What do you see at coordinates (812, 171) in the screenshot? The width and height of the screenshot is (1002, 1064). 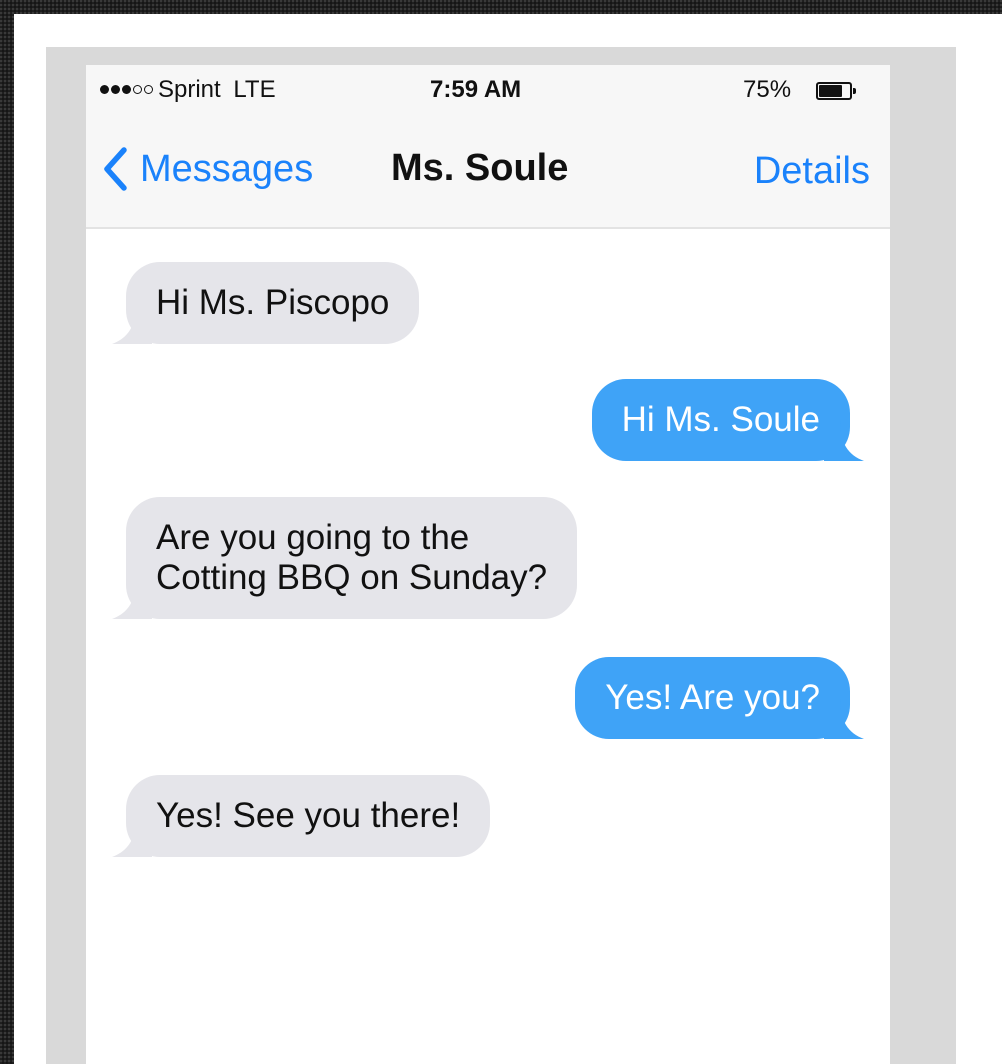 I see `details-button: Details` at bounding box center [812, 171].